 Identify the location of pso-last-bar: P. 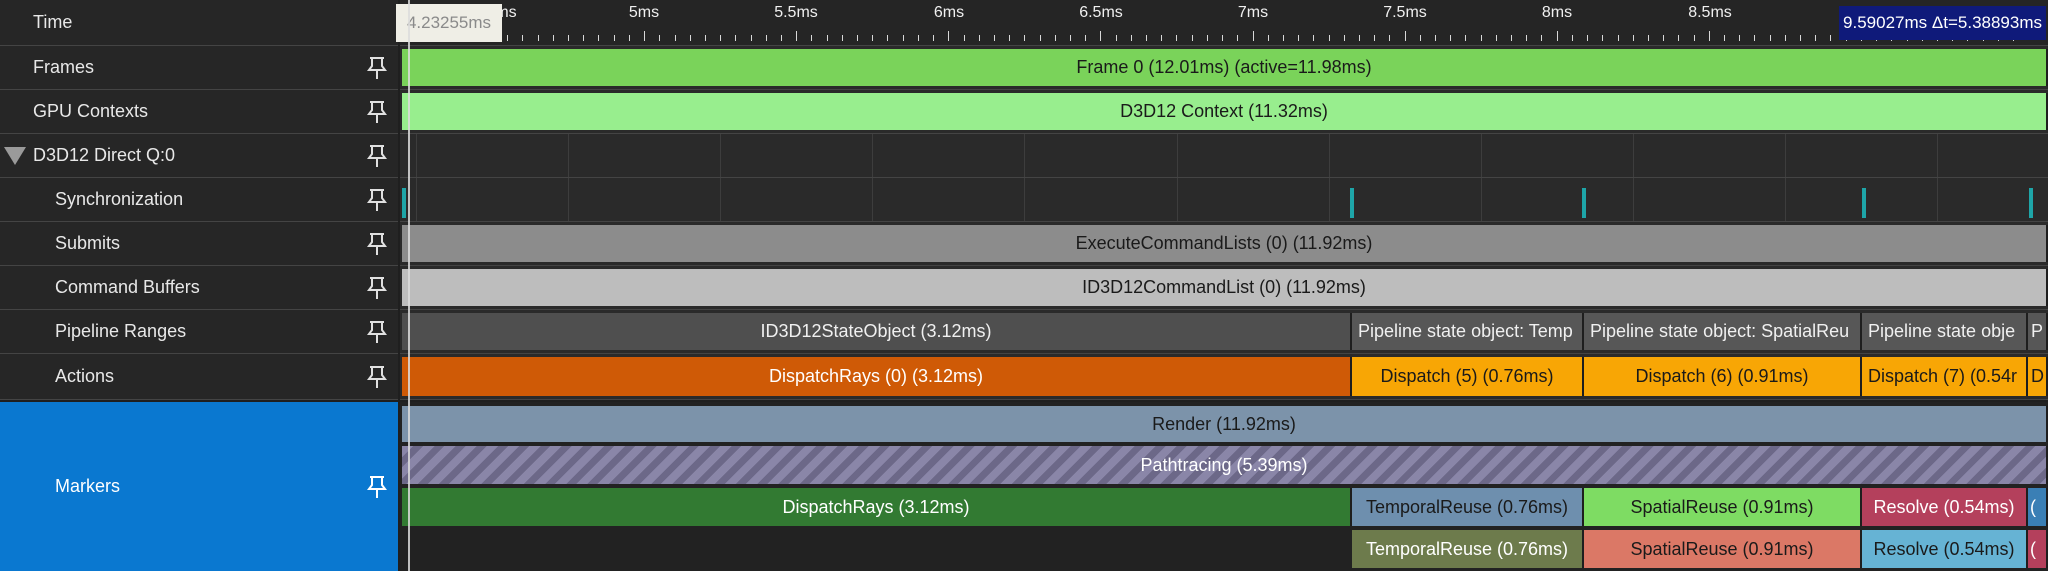
(2038, 331).